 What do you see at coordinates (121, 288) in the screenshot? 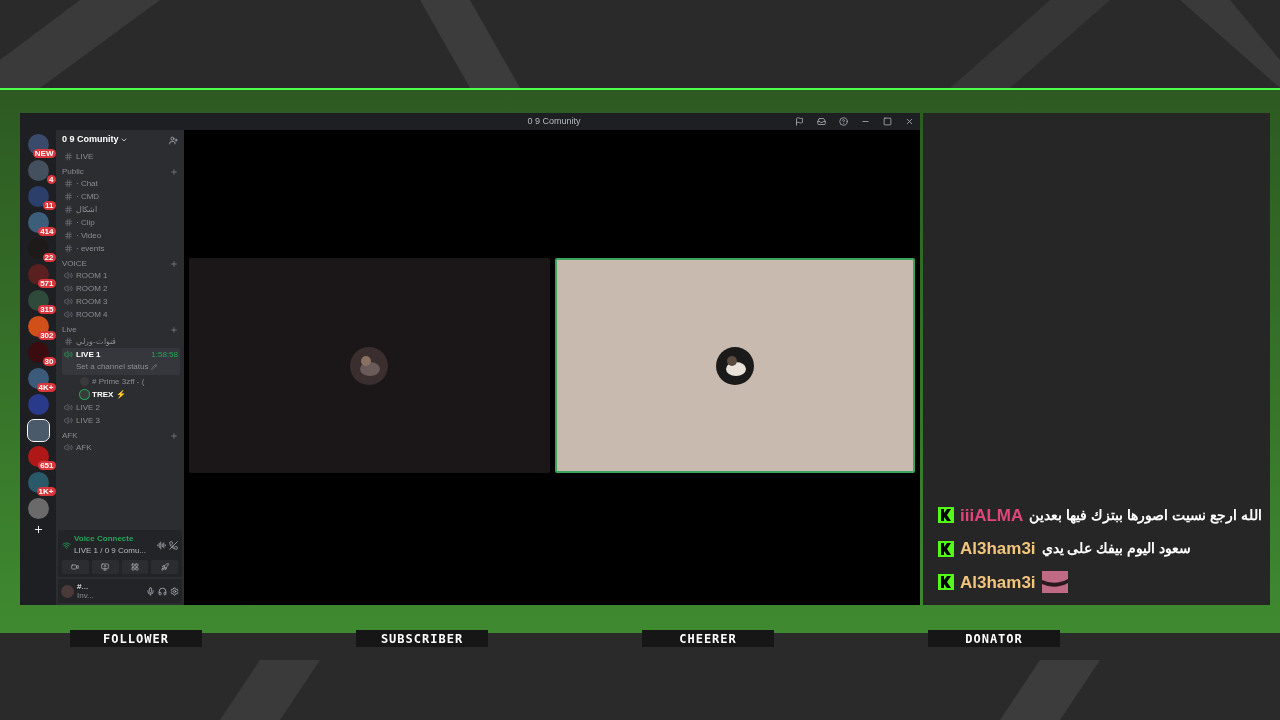
I see `channel-item: ROOM 2` at bounding box center [121, 288].